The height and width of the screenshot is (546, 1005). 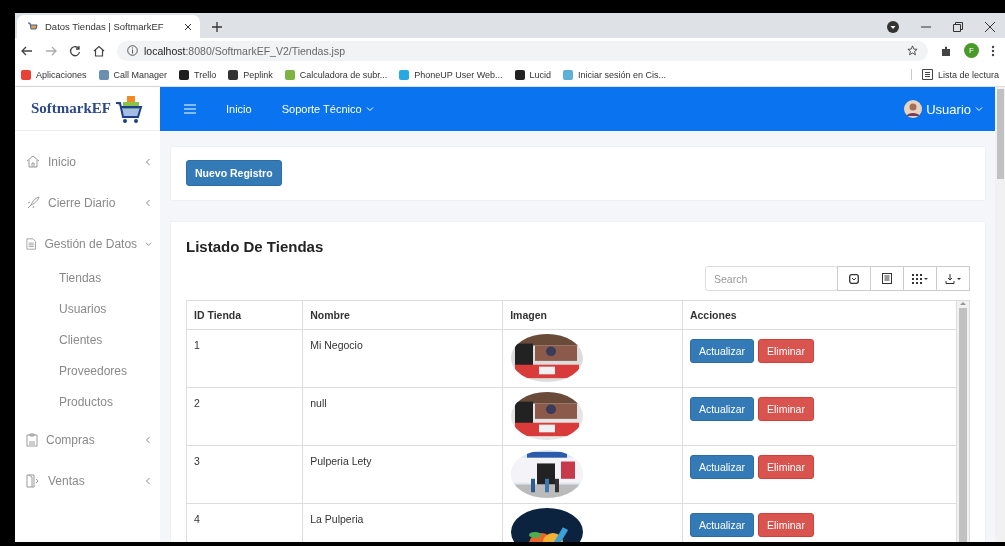 What do you see at coordinates (913, 109) in the screenshot?
I see `avatar-icon` at bounding box center [913, 109].